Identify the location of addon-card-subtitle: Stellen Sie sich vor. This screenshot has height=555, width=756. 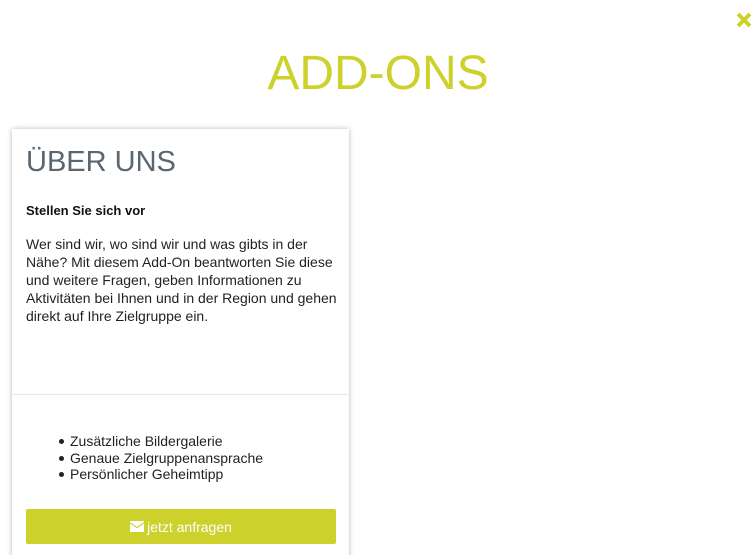
(86, 210).